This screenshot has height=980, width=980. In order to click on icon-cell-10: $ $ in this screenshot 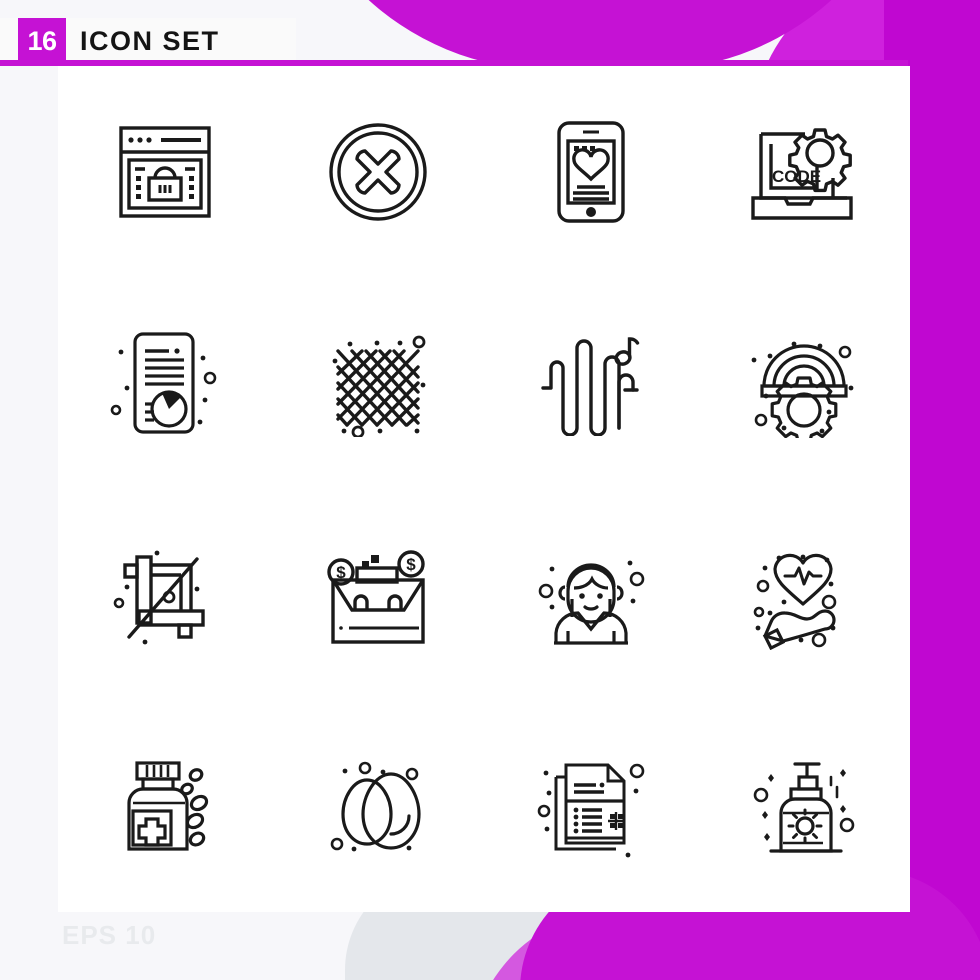, I will do `click(377, 595)`.